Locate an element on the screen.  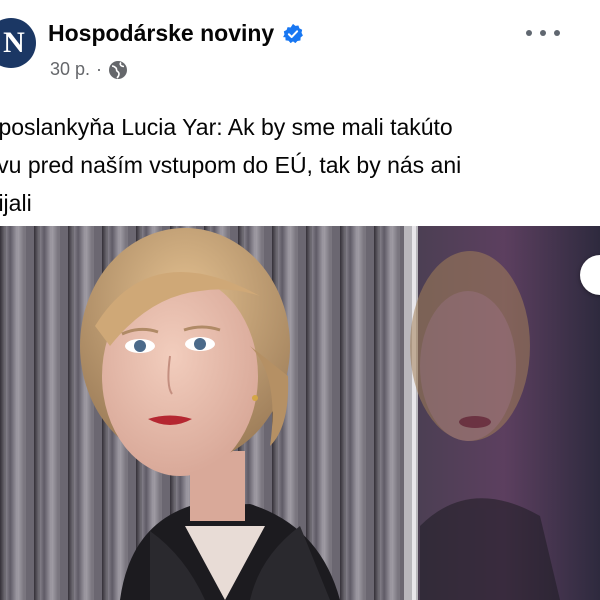
post-header: Hospodárske noviny is located at coordinates (176, 33).